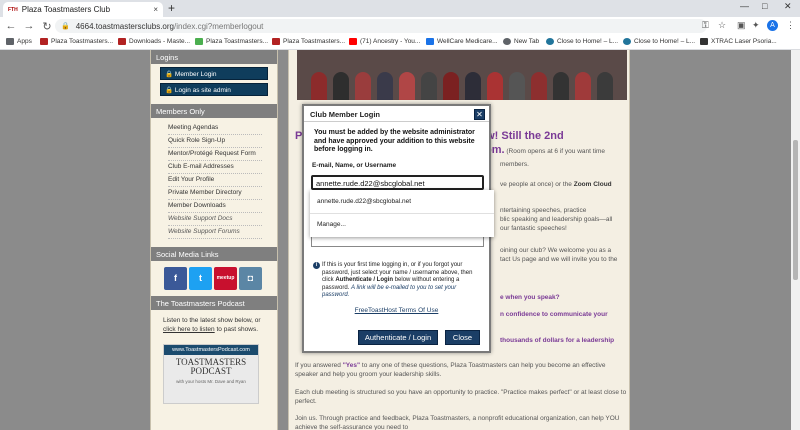  Describe the element at coordinates (214, 73) in the screenshot. I see `member-login-button: 🔒 Member Login` at that location.